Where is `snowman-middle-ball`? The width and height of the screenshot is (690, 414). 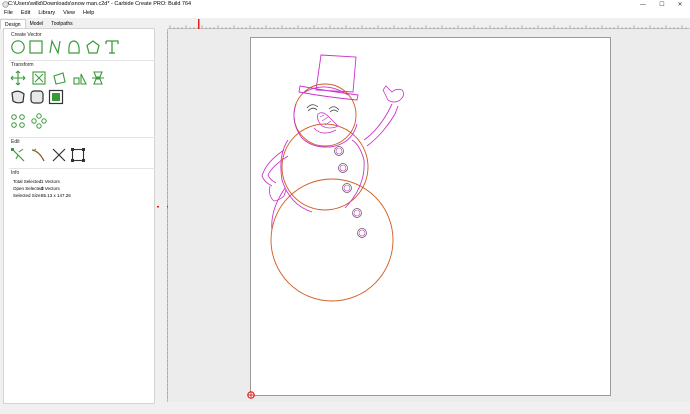 snowman-middle-ball is located at coordinates (325, 167).